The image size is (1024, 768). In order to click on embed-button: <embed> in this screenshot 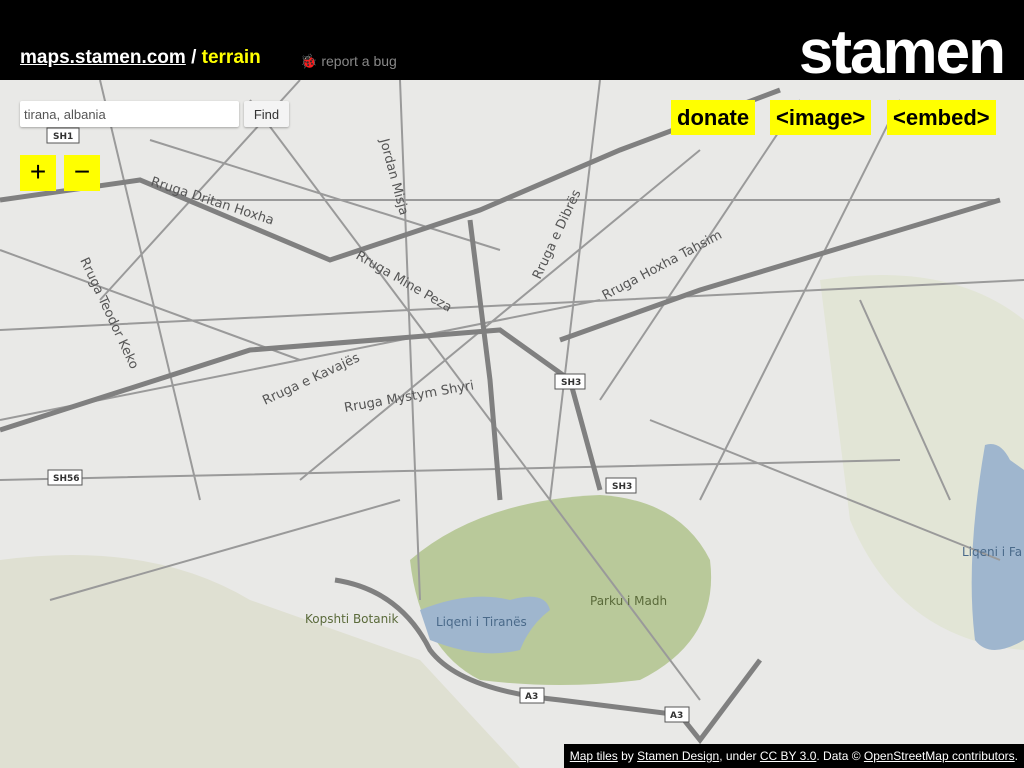, I will do `click(941, 117)`.